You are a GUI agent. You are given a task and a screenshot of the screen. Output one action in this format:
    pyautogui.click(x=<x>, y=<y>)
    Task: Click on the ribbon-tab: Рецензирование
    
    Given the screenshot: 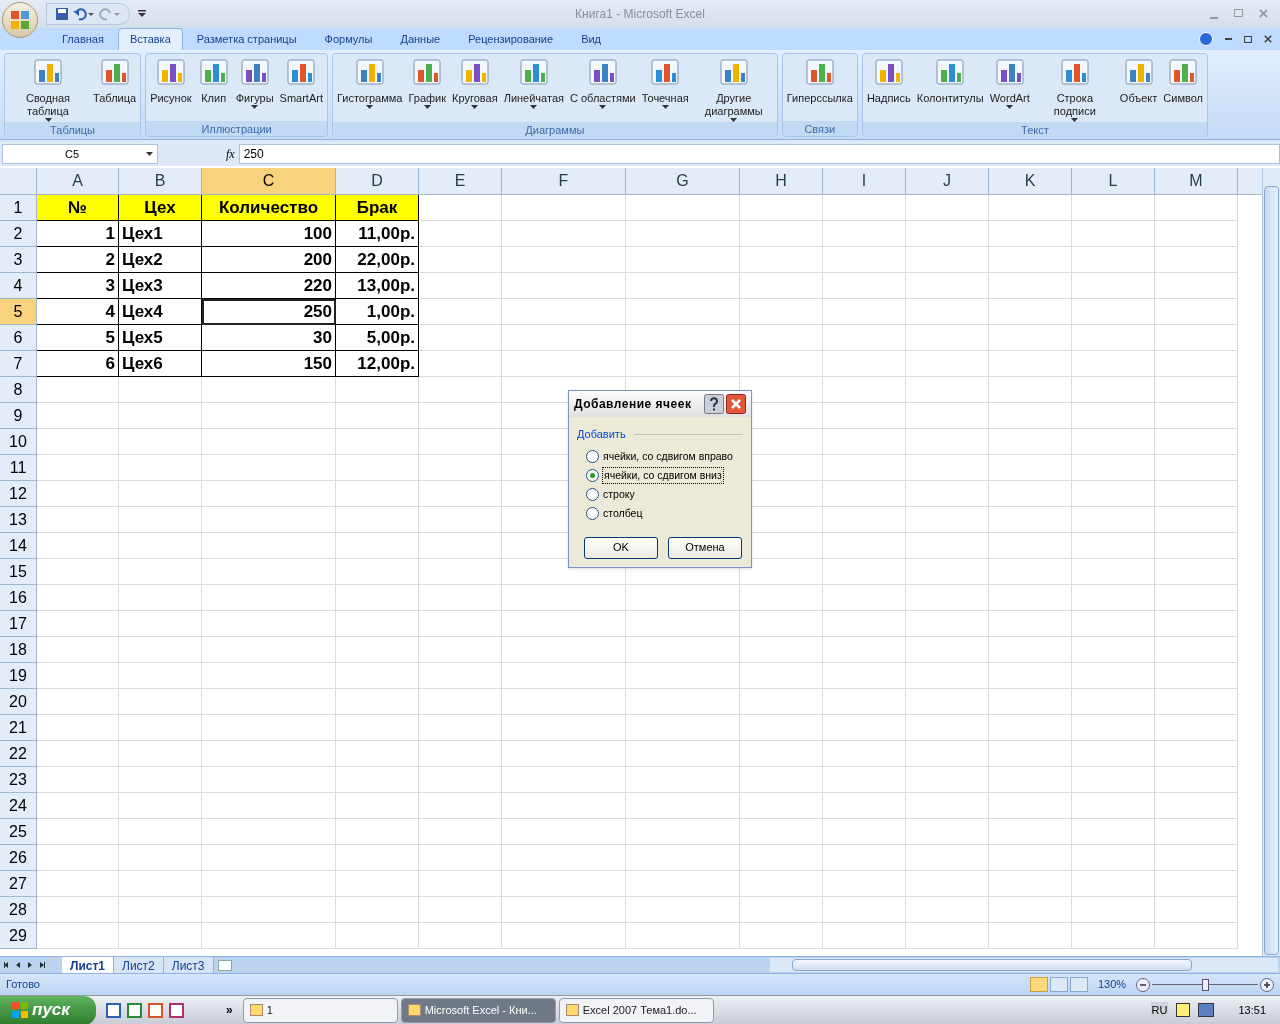 What is the action you would take?
    pyautogui.click(x=511, y=39)
    